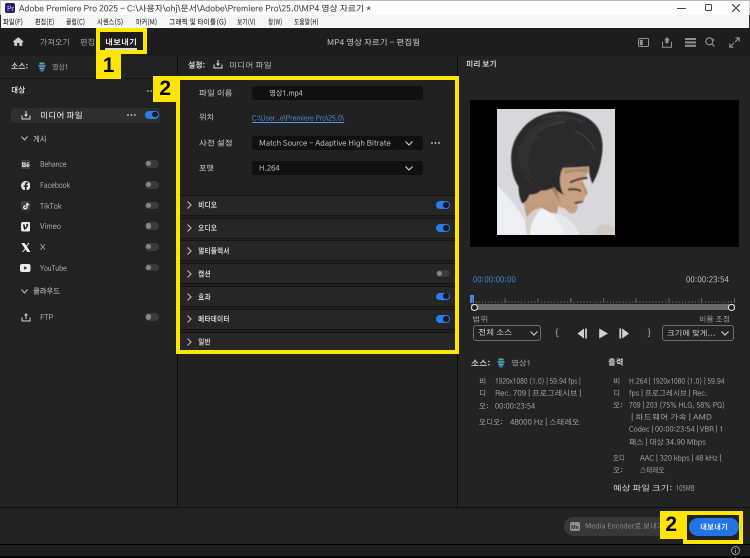 The width and height of the screenshot is (750, 558). I want to click on svg-text: Bē, so click(25, 166).